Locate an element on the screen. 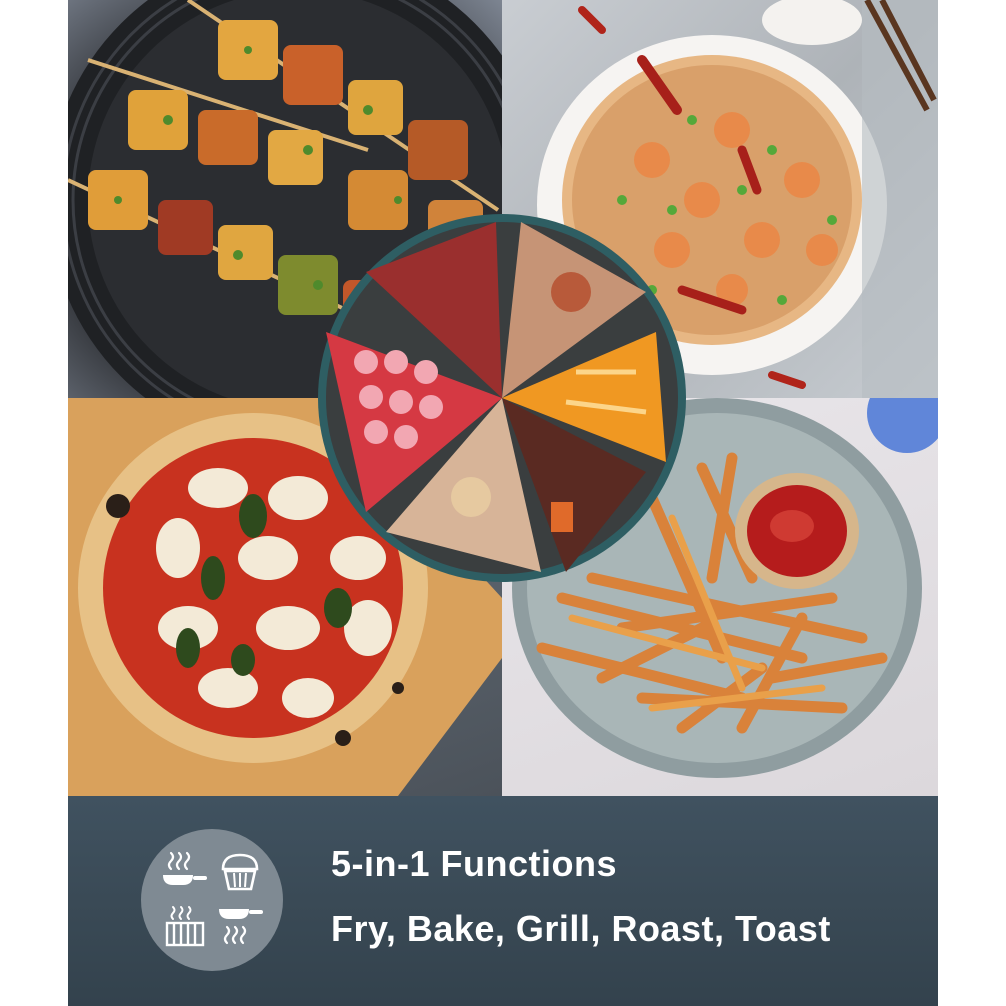 The width and height of the screenshot is (1006, 1006). pan-heat-icon is located at coordinates (241, 927).